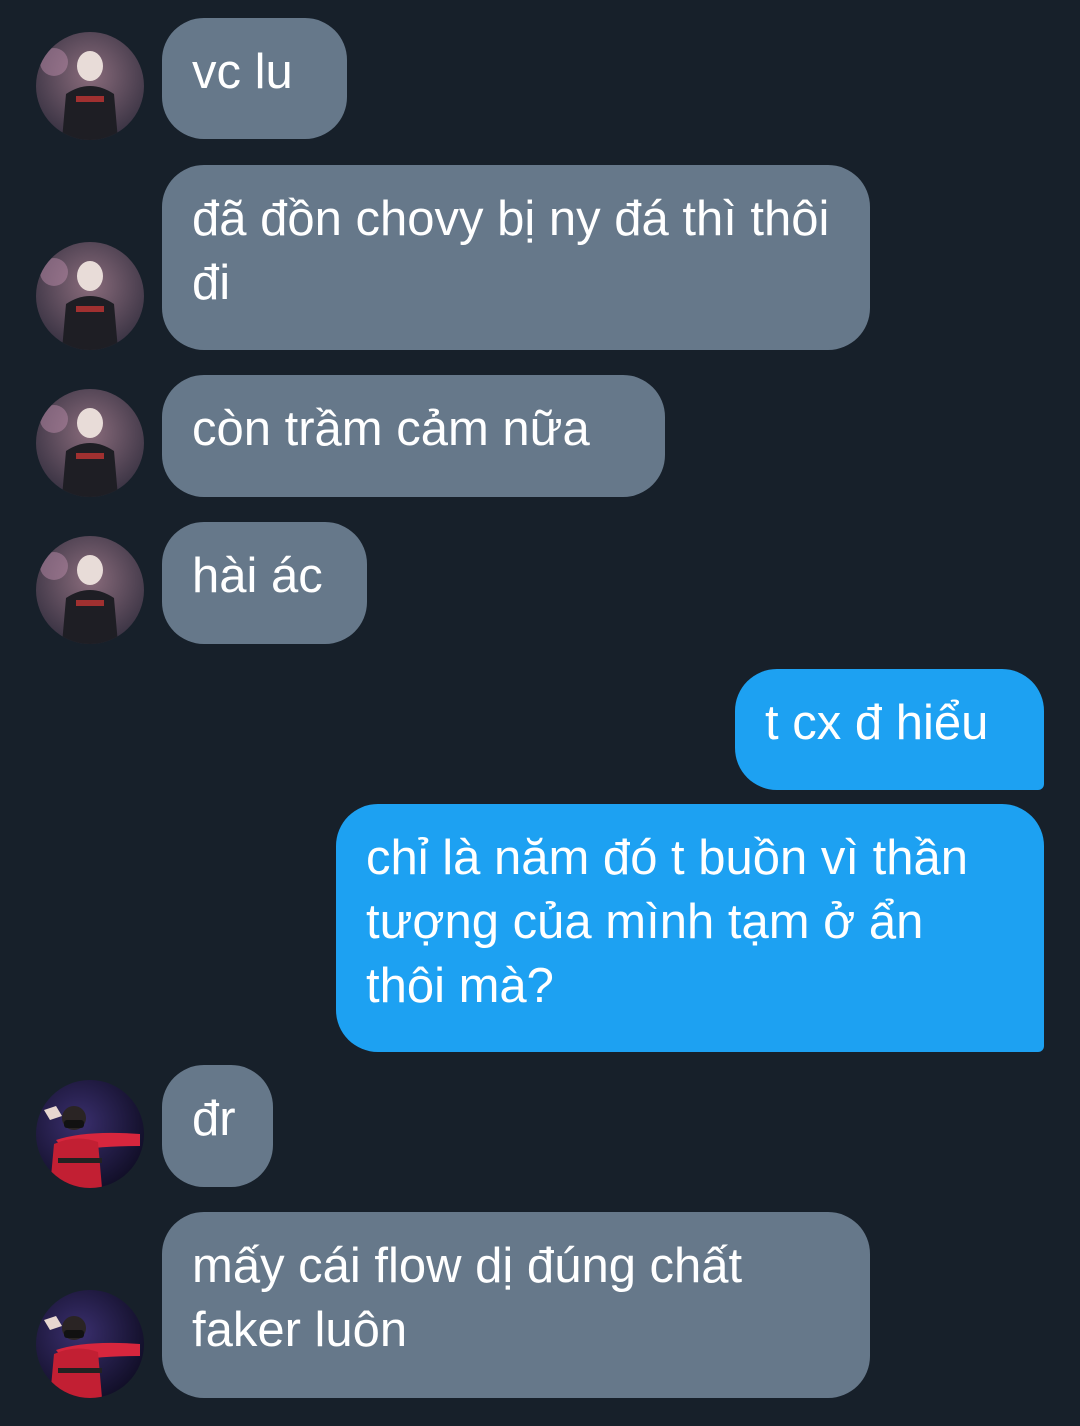 The width and height of the screenshot is (1080, 1426). I want to click on message-bubble: vc lu, so click(254, 78).